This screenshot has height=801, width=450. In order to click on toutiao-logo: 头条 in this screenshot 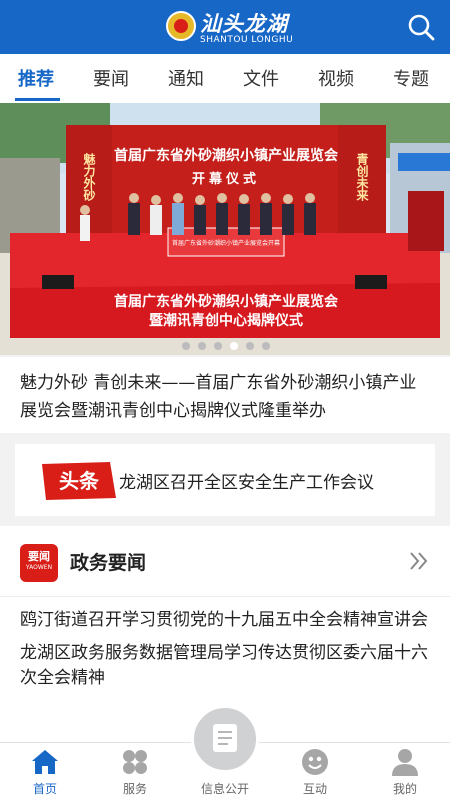, I will do `click(79, 481)`.